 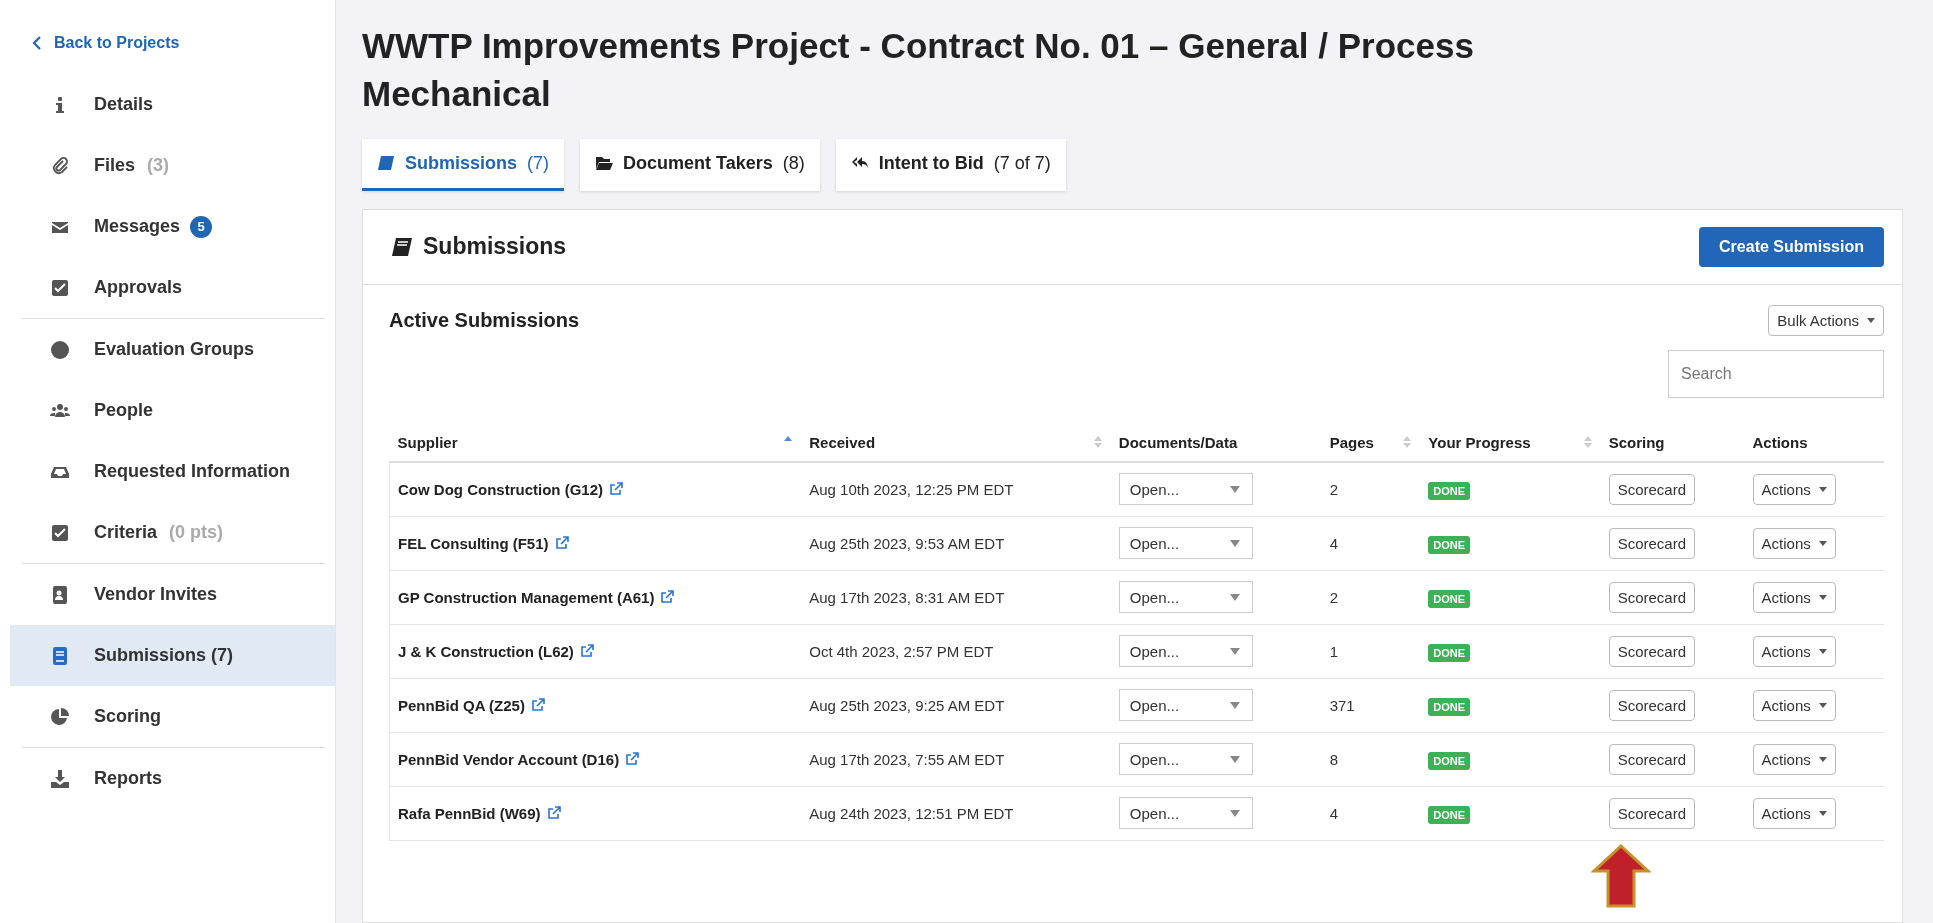 I want to click on sidebar-item: Criteria (0 pts), so click(x=167, y=532).